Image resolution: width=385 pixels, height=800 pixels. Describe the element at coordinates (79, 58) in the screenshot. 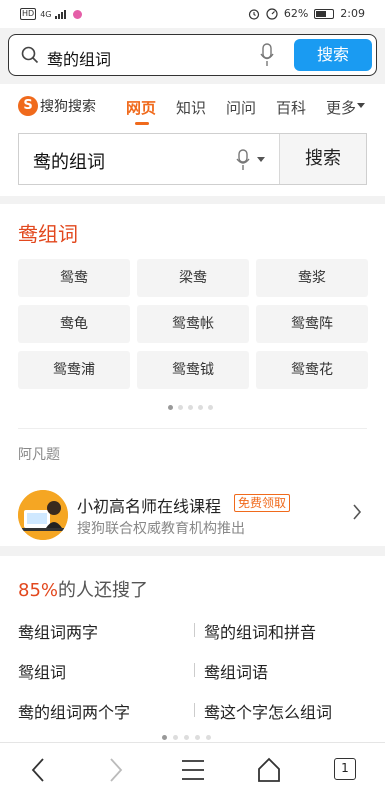

I see `browser-search-query: 鸯的组词` at that location.